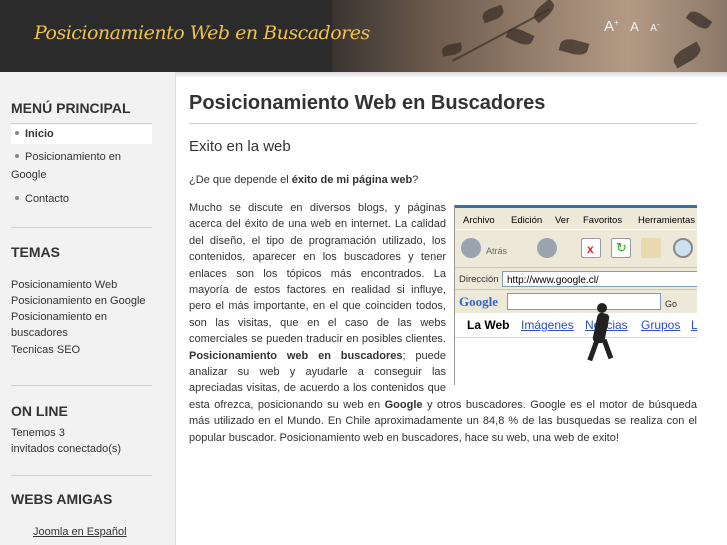  Describe the element at coordinates (202, 33) in the screenshot. I see `site-title: Posicionamiento Web en Buscadores` at that location.